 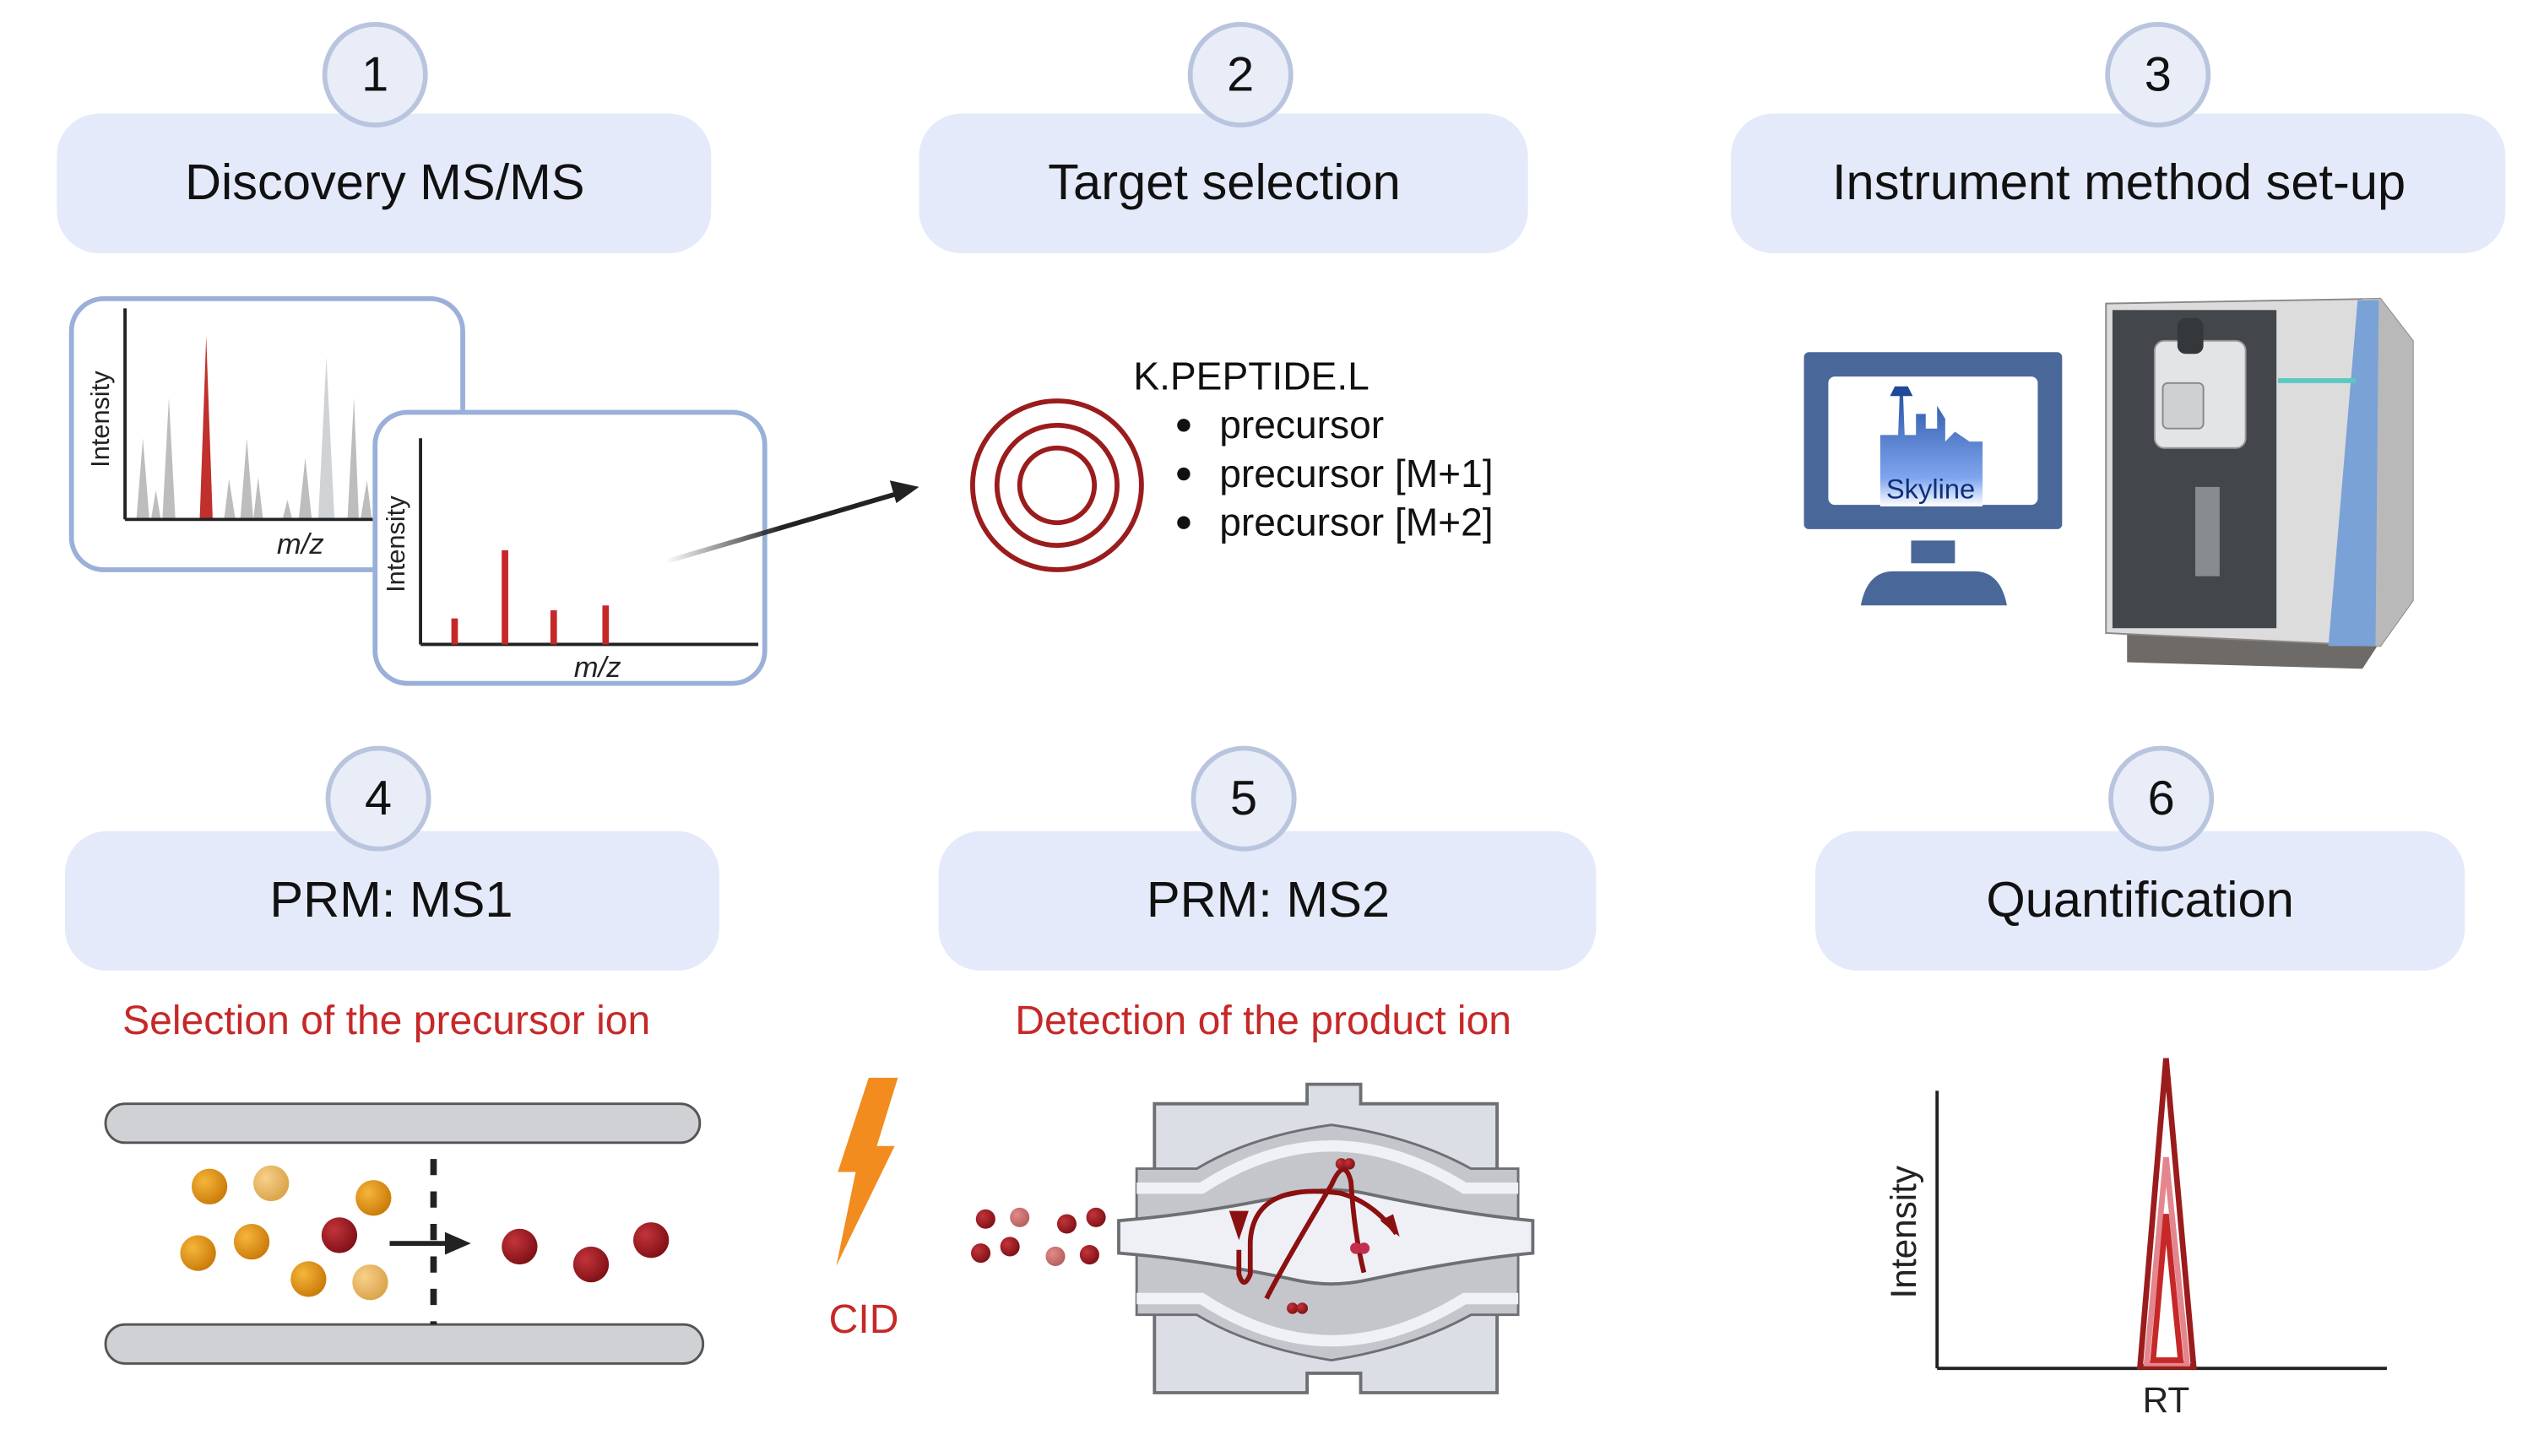 What do you see at coordinates (385, 137) in the screenshot?
I see `step-1-header: 1 Discovery MS/MS` at bounding box center [385, 137].